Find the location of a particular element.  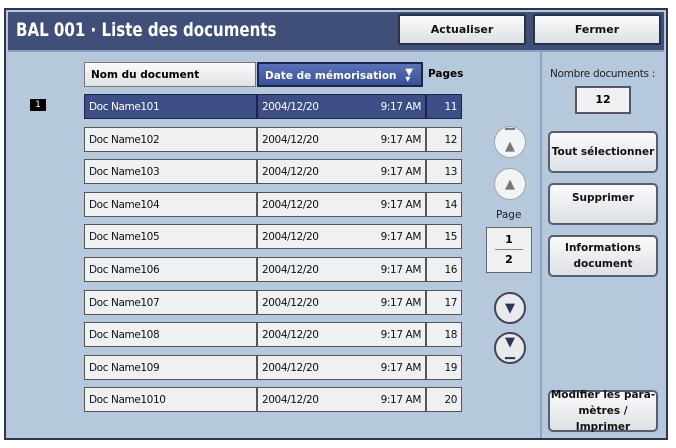

modify-print-label-1: Modifier les para- is located at coordinates (603, 395).